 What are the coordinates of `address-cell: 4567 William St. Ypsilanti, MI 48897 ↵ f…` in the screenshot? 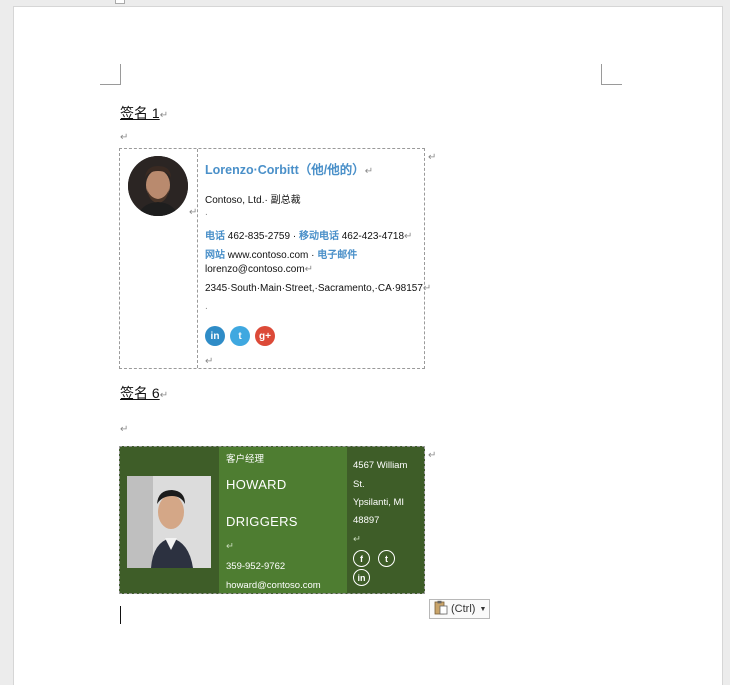 It's located at (385, 520).